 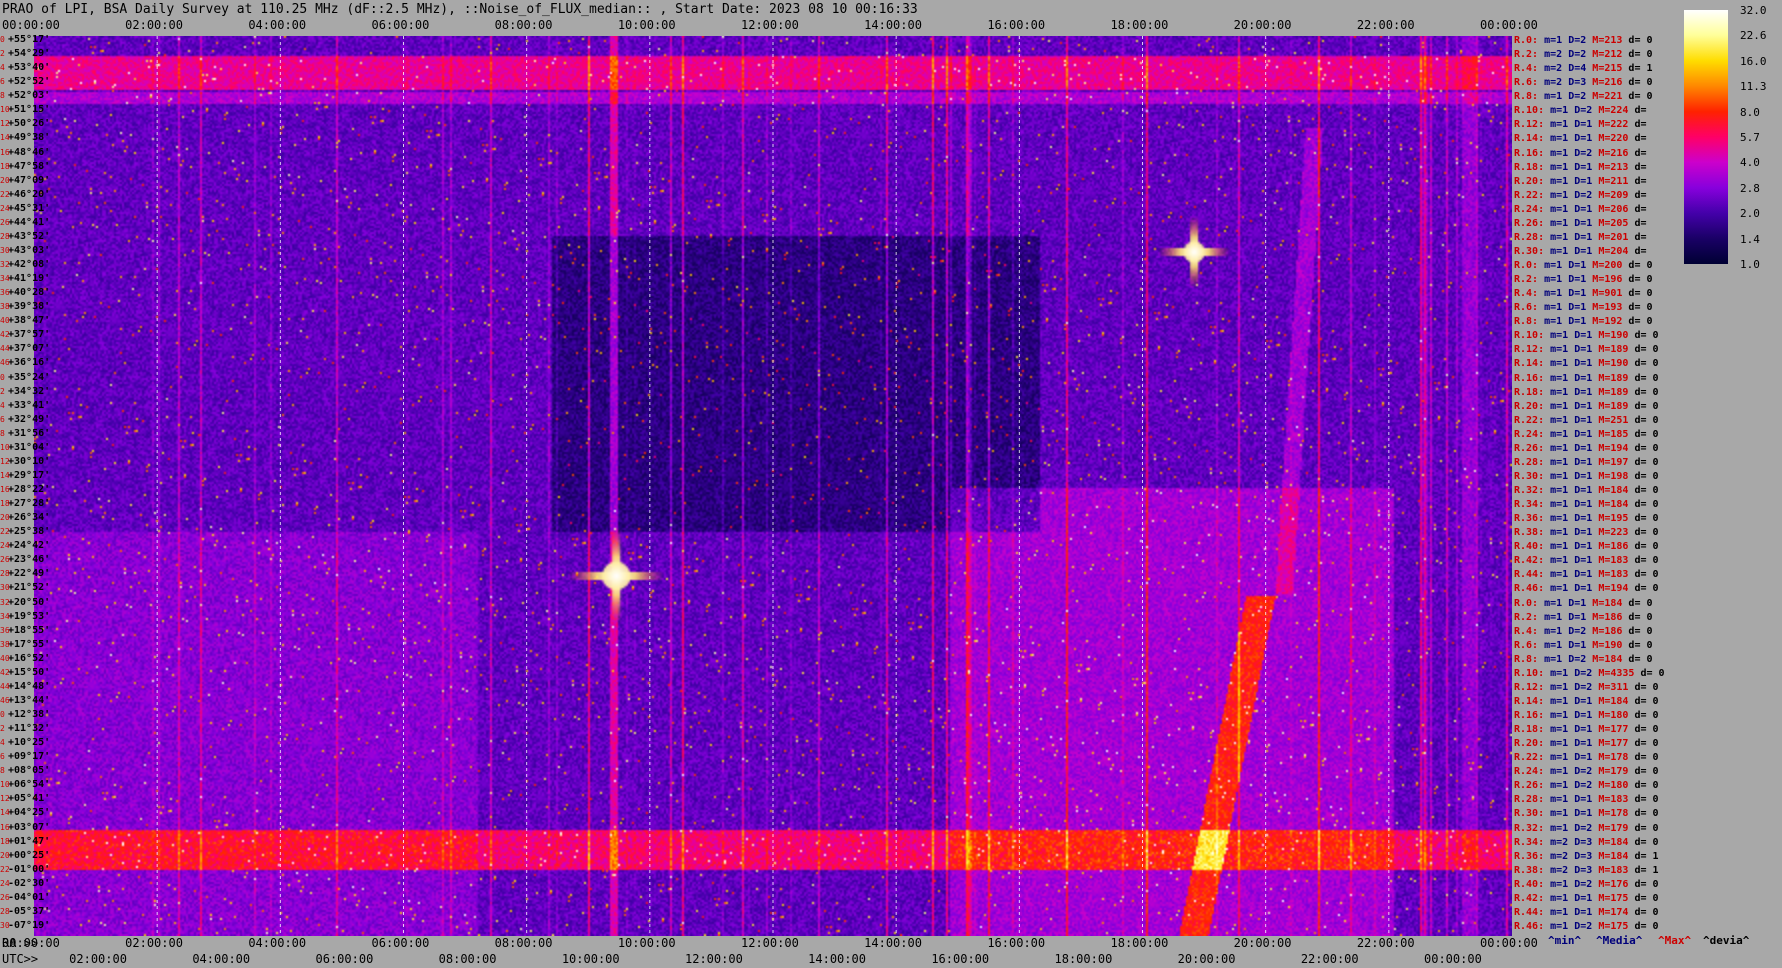 What do you see at coordinates (1616, 533) in the screenshot?
I see `stat-max: M=223` at bounding box center [1616, 533].